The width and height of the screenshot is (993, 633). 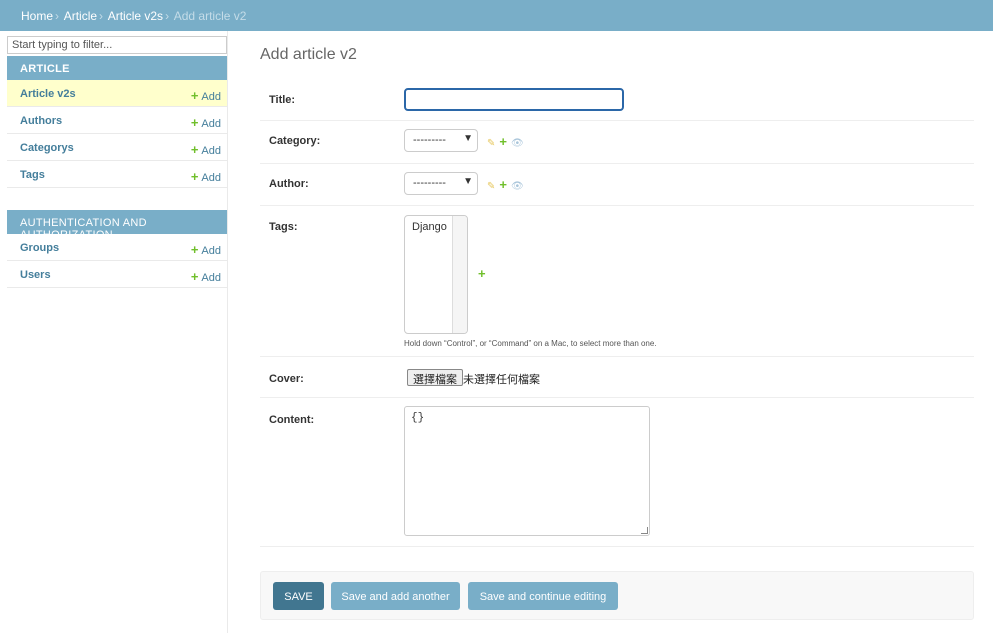 I want to click on add-tag-link: + Add, so click(x=206, y=176).